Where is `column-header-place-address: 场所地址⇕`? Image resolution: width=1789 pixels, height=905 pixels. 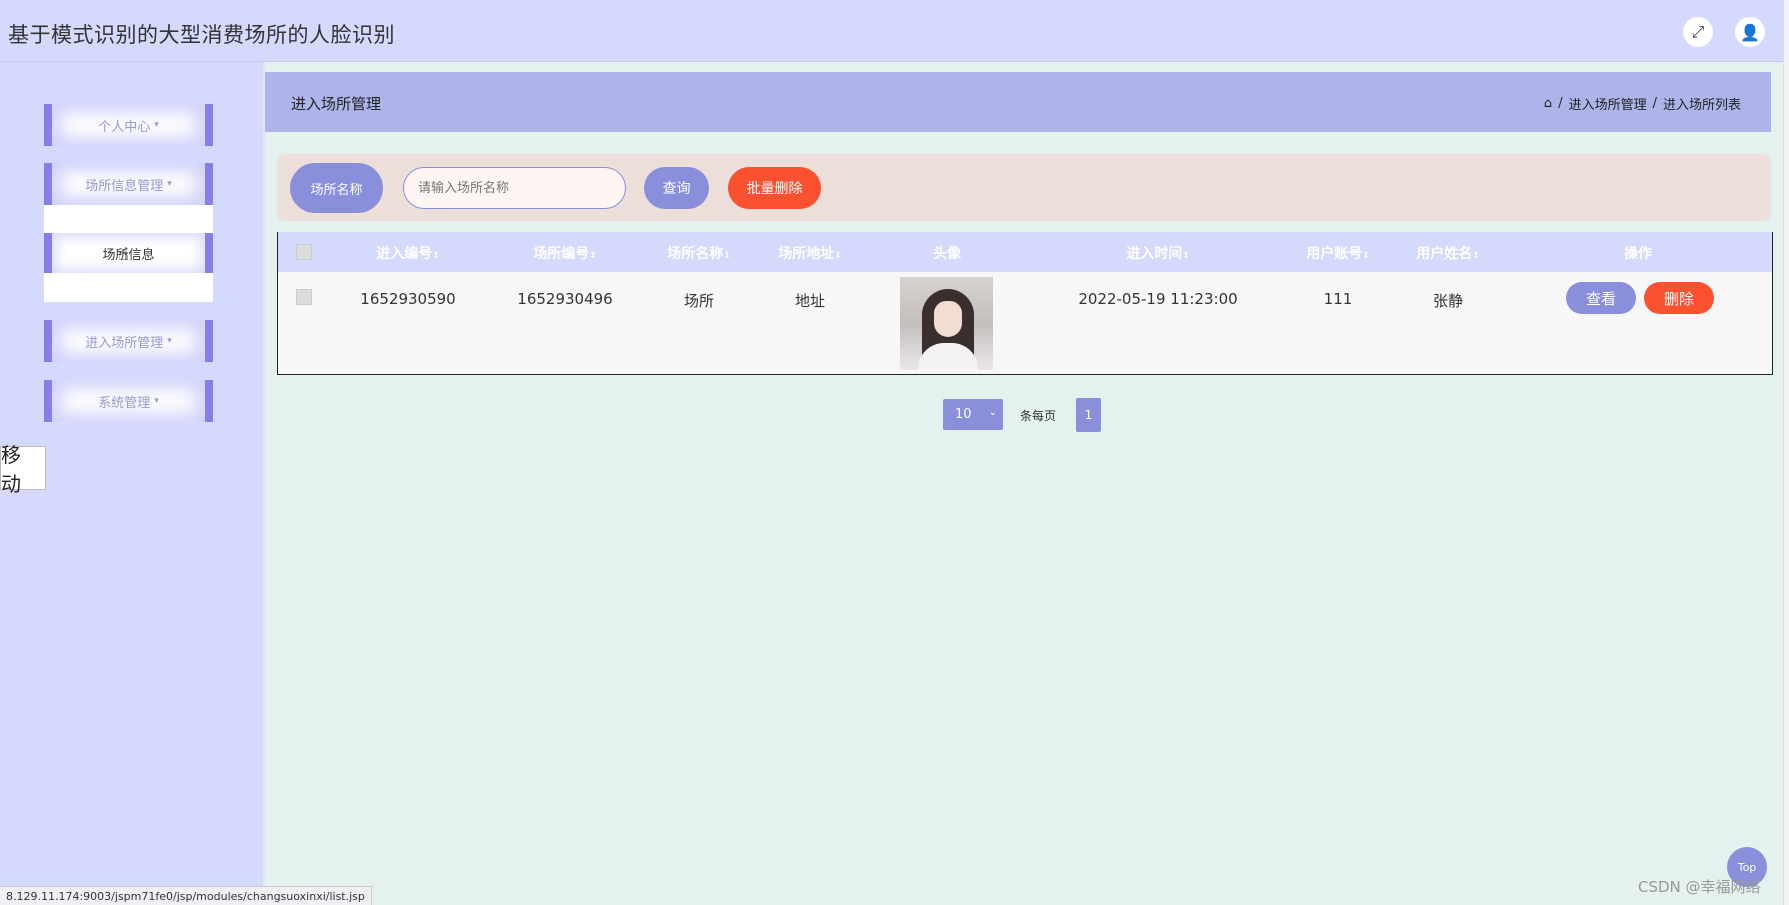
column-header-place-address: 场所地址⇕ is located at coordinates (810, 253).